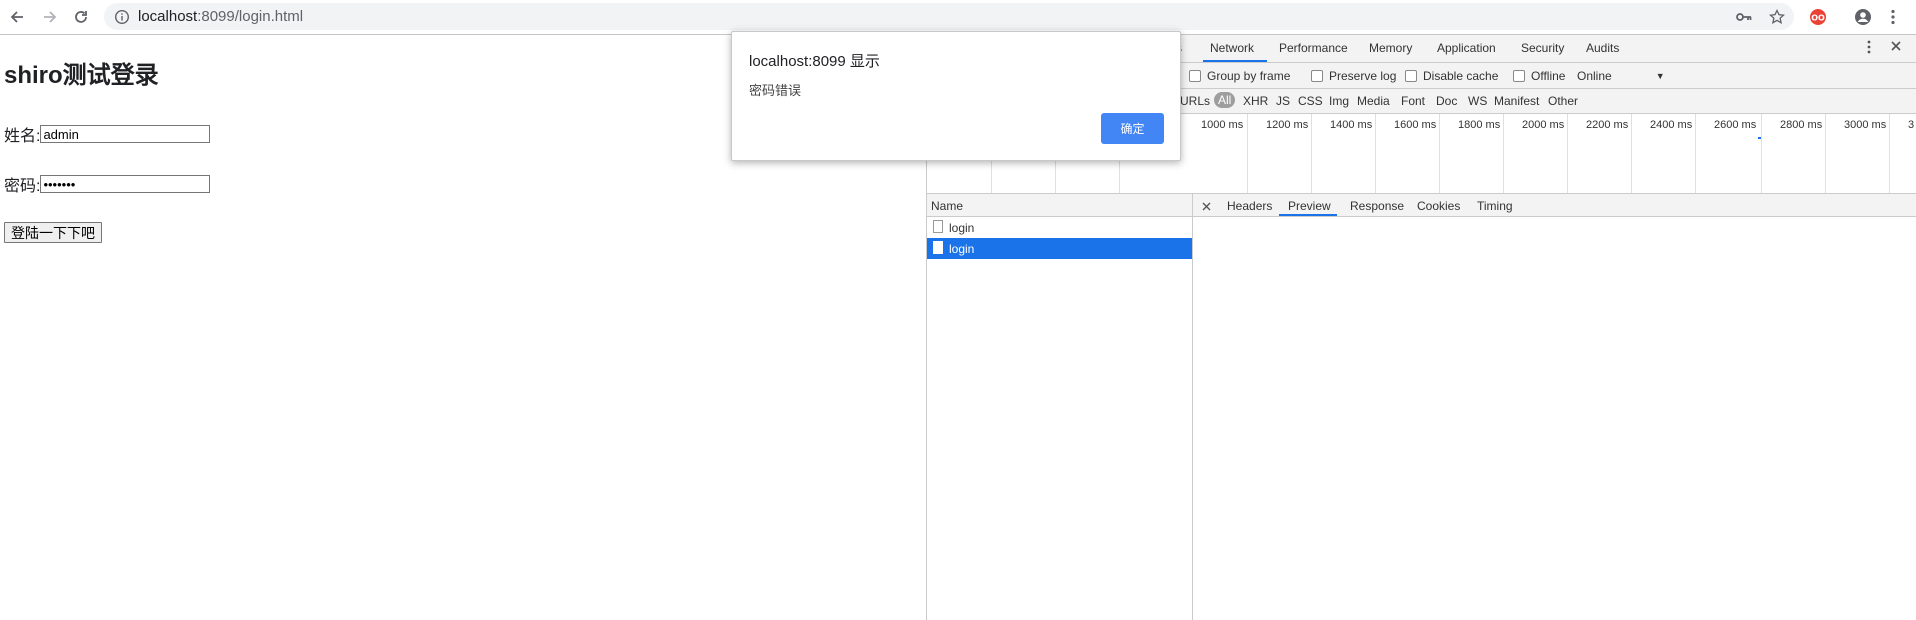 This screenshot has width=1916, height=620. I want to click on tab-audits: Audits, so click(1602, 48).